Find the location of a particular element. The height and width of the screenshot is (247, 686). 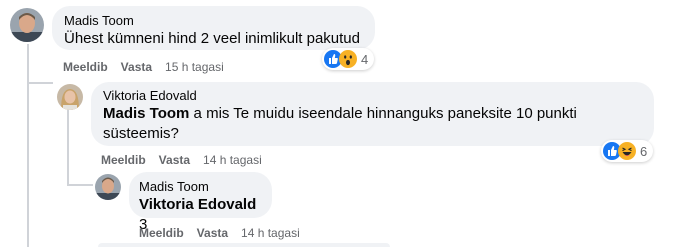

mention-link: Viktoria Edovald is located at coordinates (197, 204).